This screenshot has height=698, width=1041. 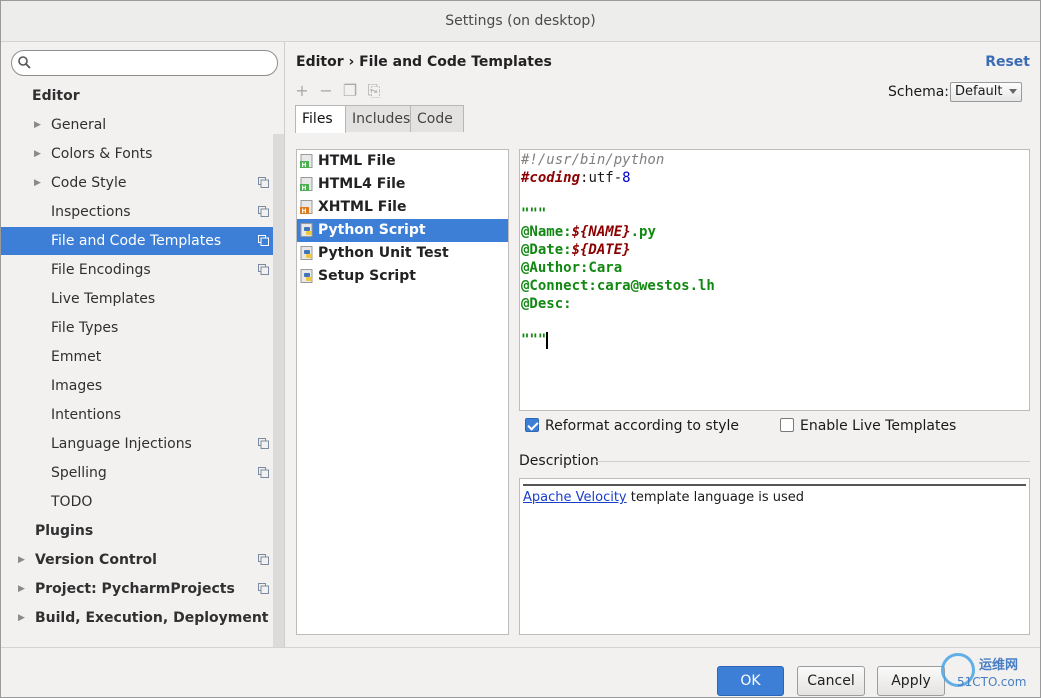 I want to click on template-file-item: H HTML4 File, so click(x=402, y=184).